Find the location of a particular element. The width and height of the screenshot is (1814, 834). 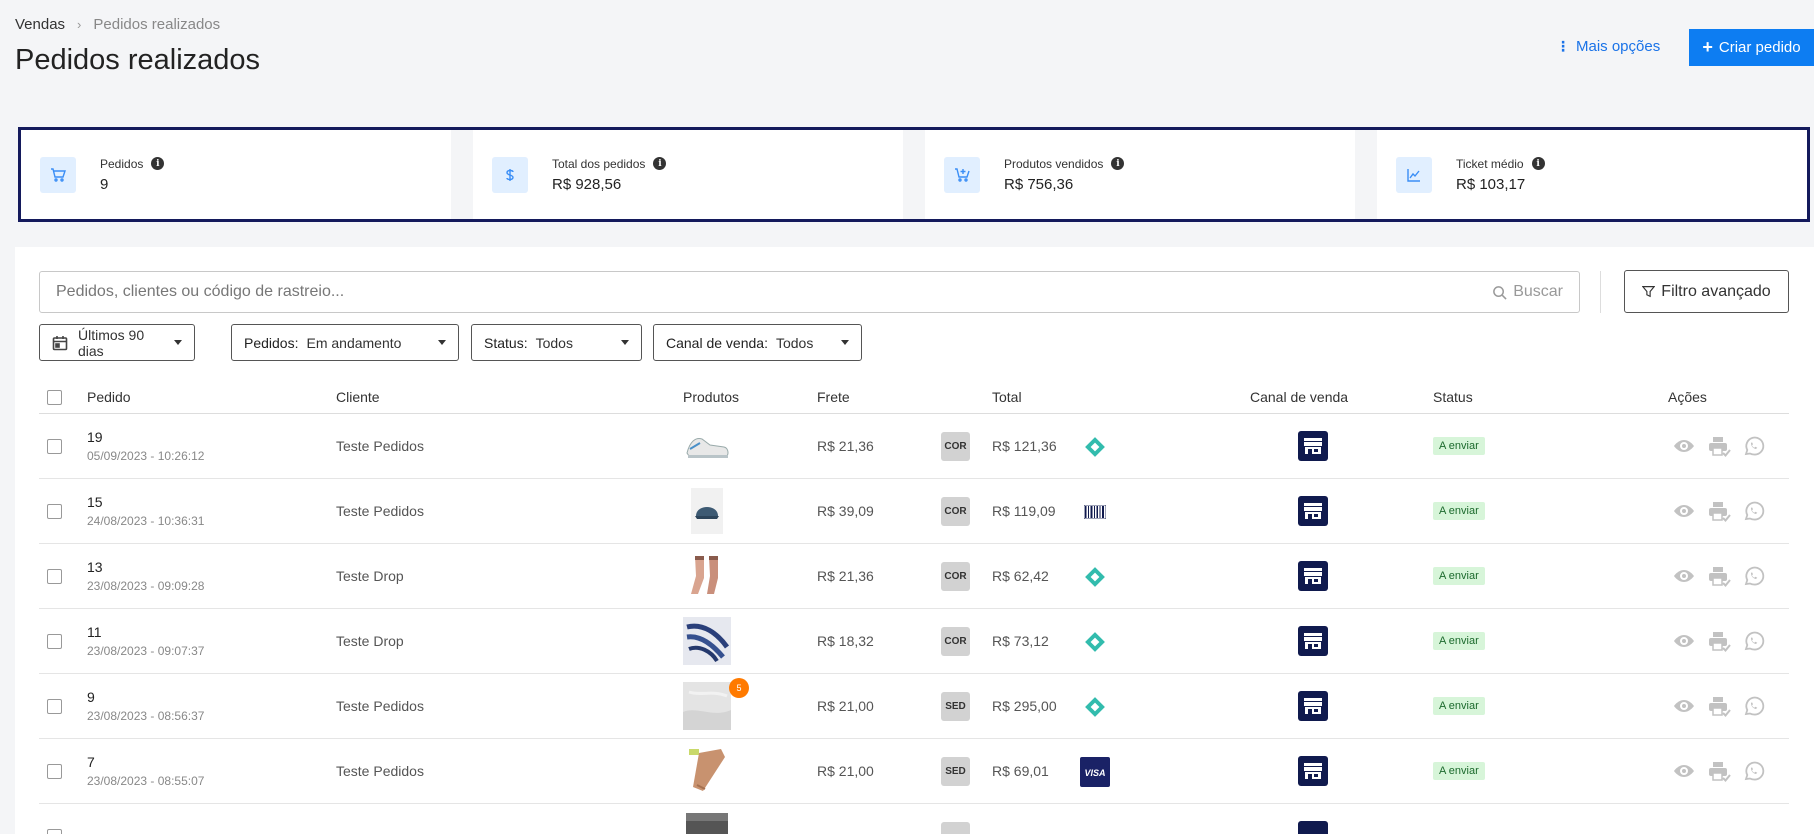

order-number: 9 is located at coordinates (91, 697).